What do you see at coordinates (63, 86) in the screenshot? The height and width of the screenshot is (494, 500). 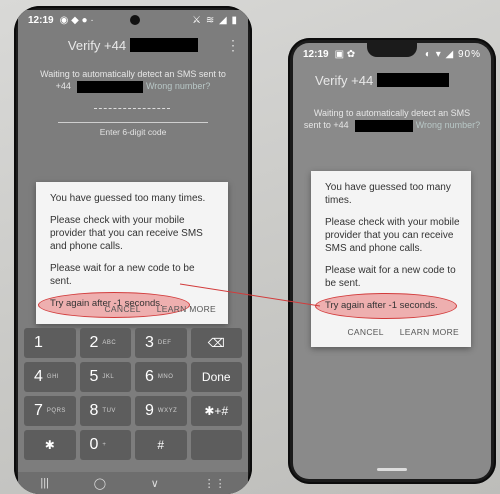 I see `waiting-prefix: +44` at bounding box center [63, 86].